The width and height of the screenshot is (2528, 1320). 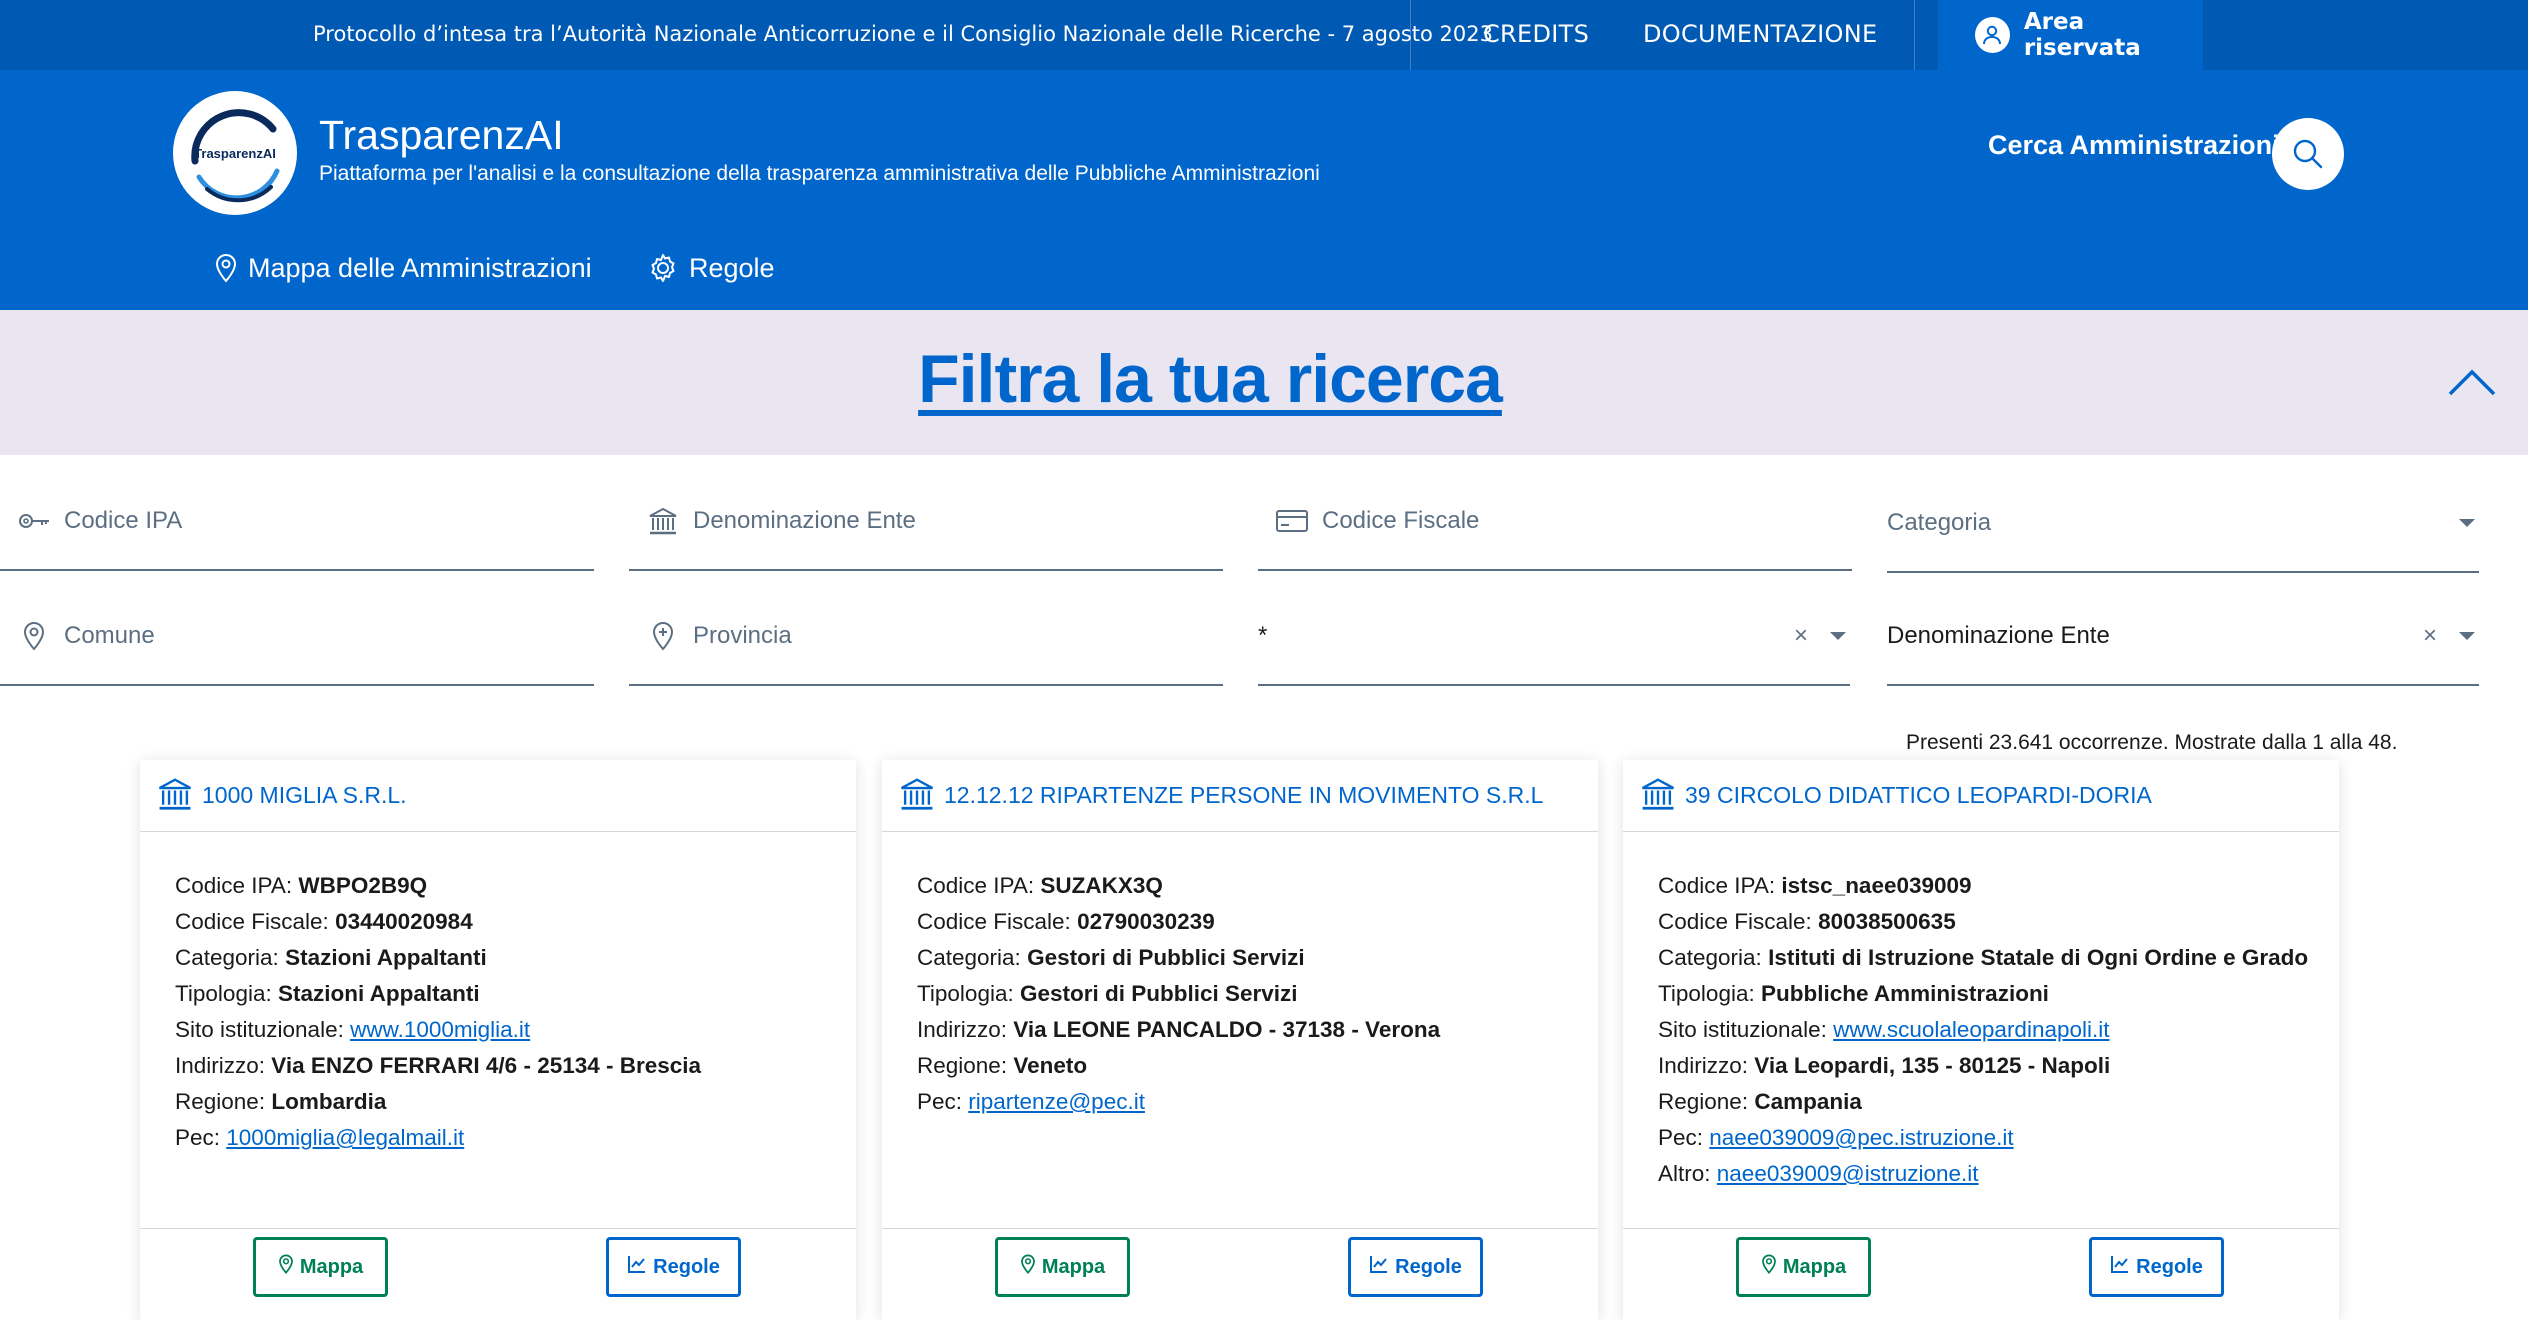 What do you see at coordinates (1760, 35) in the screenshot?
I see `documentazione-link: DOCUMENTAZIONE` at bounding box center [1760, 35].